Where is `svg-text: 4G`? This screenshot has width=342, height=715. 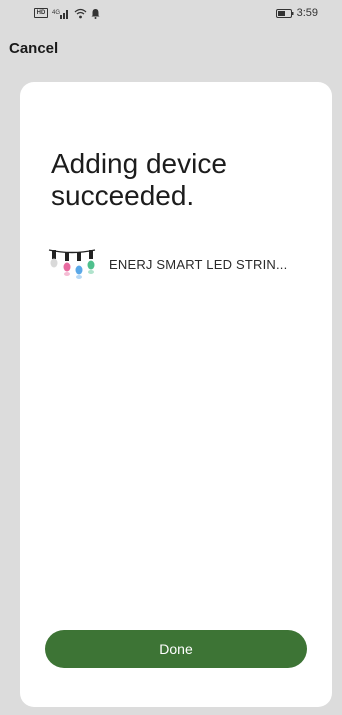 svg-text: 4G is located at coordinates (56, 13).